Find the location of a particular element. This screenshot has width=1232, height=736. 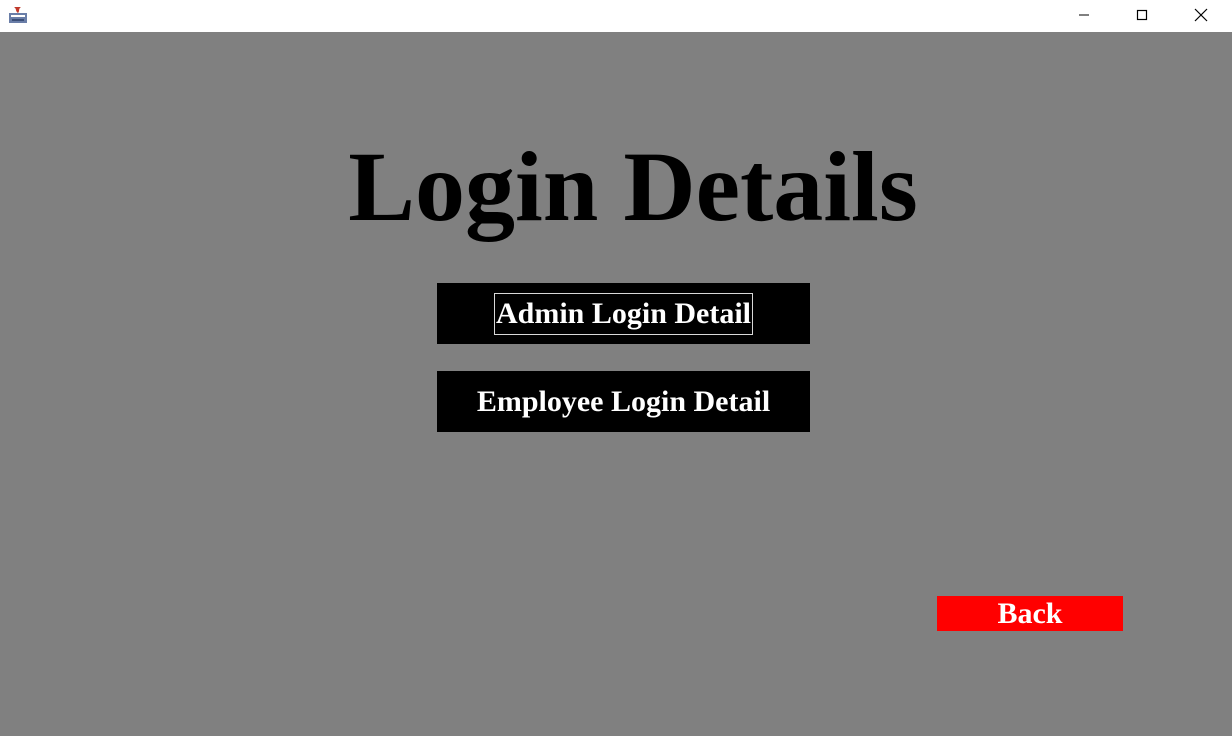

close-icon is located at coordinates (1201, 14).